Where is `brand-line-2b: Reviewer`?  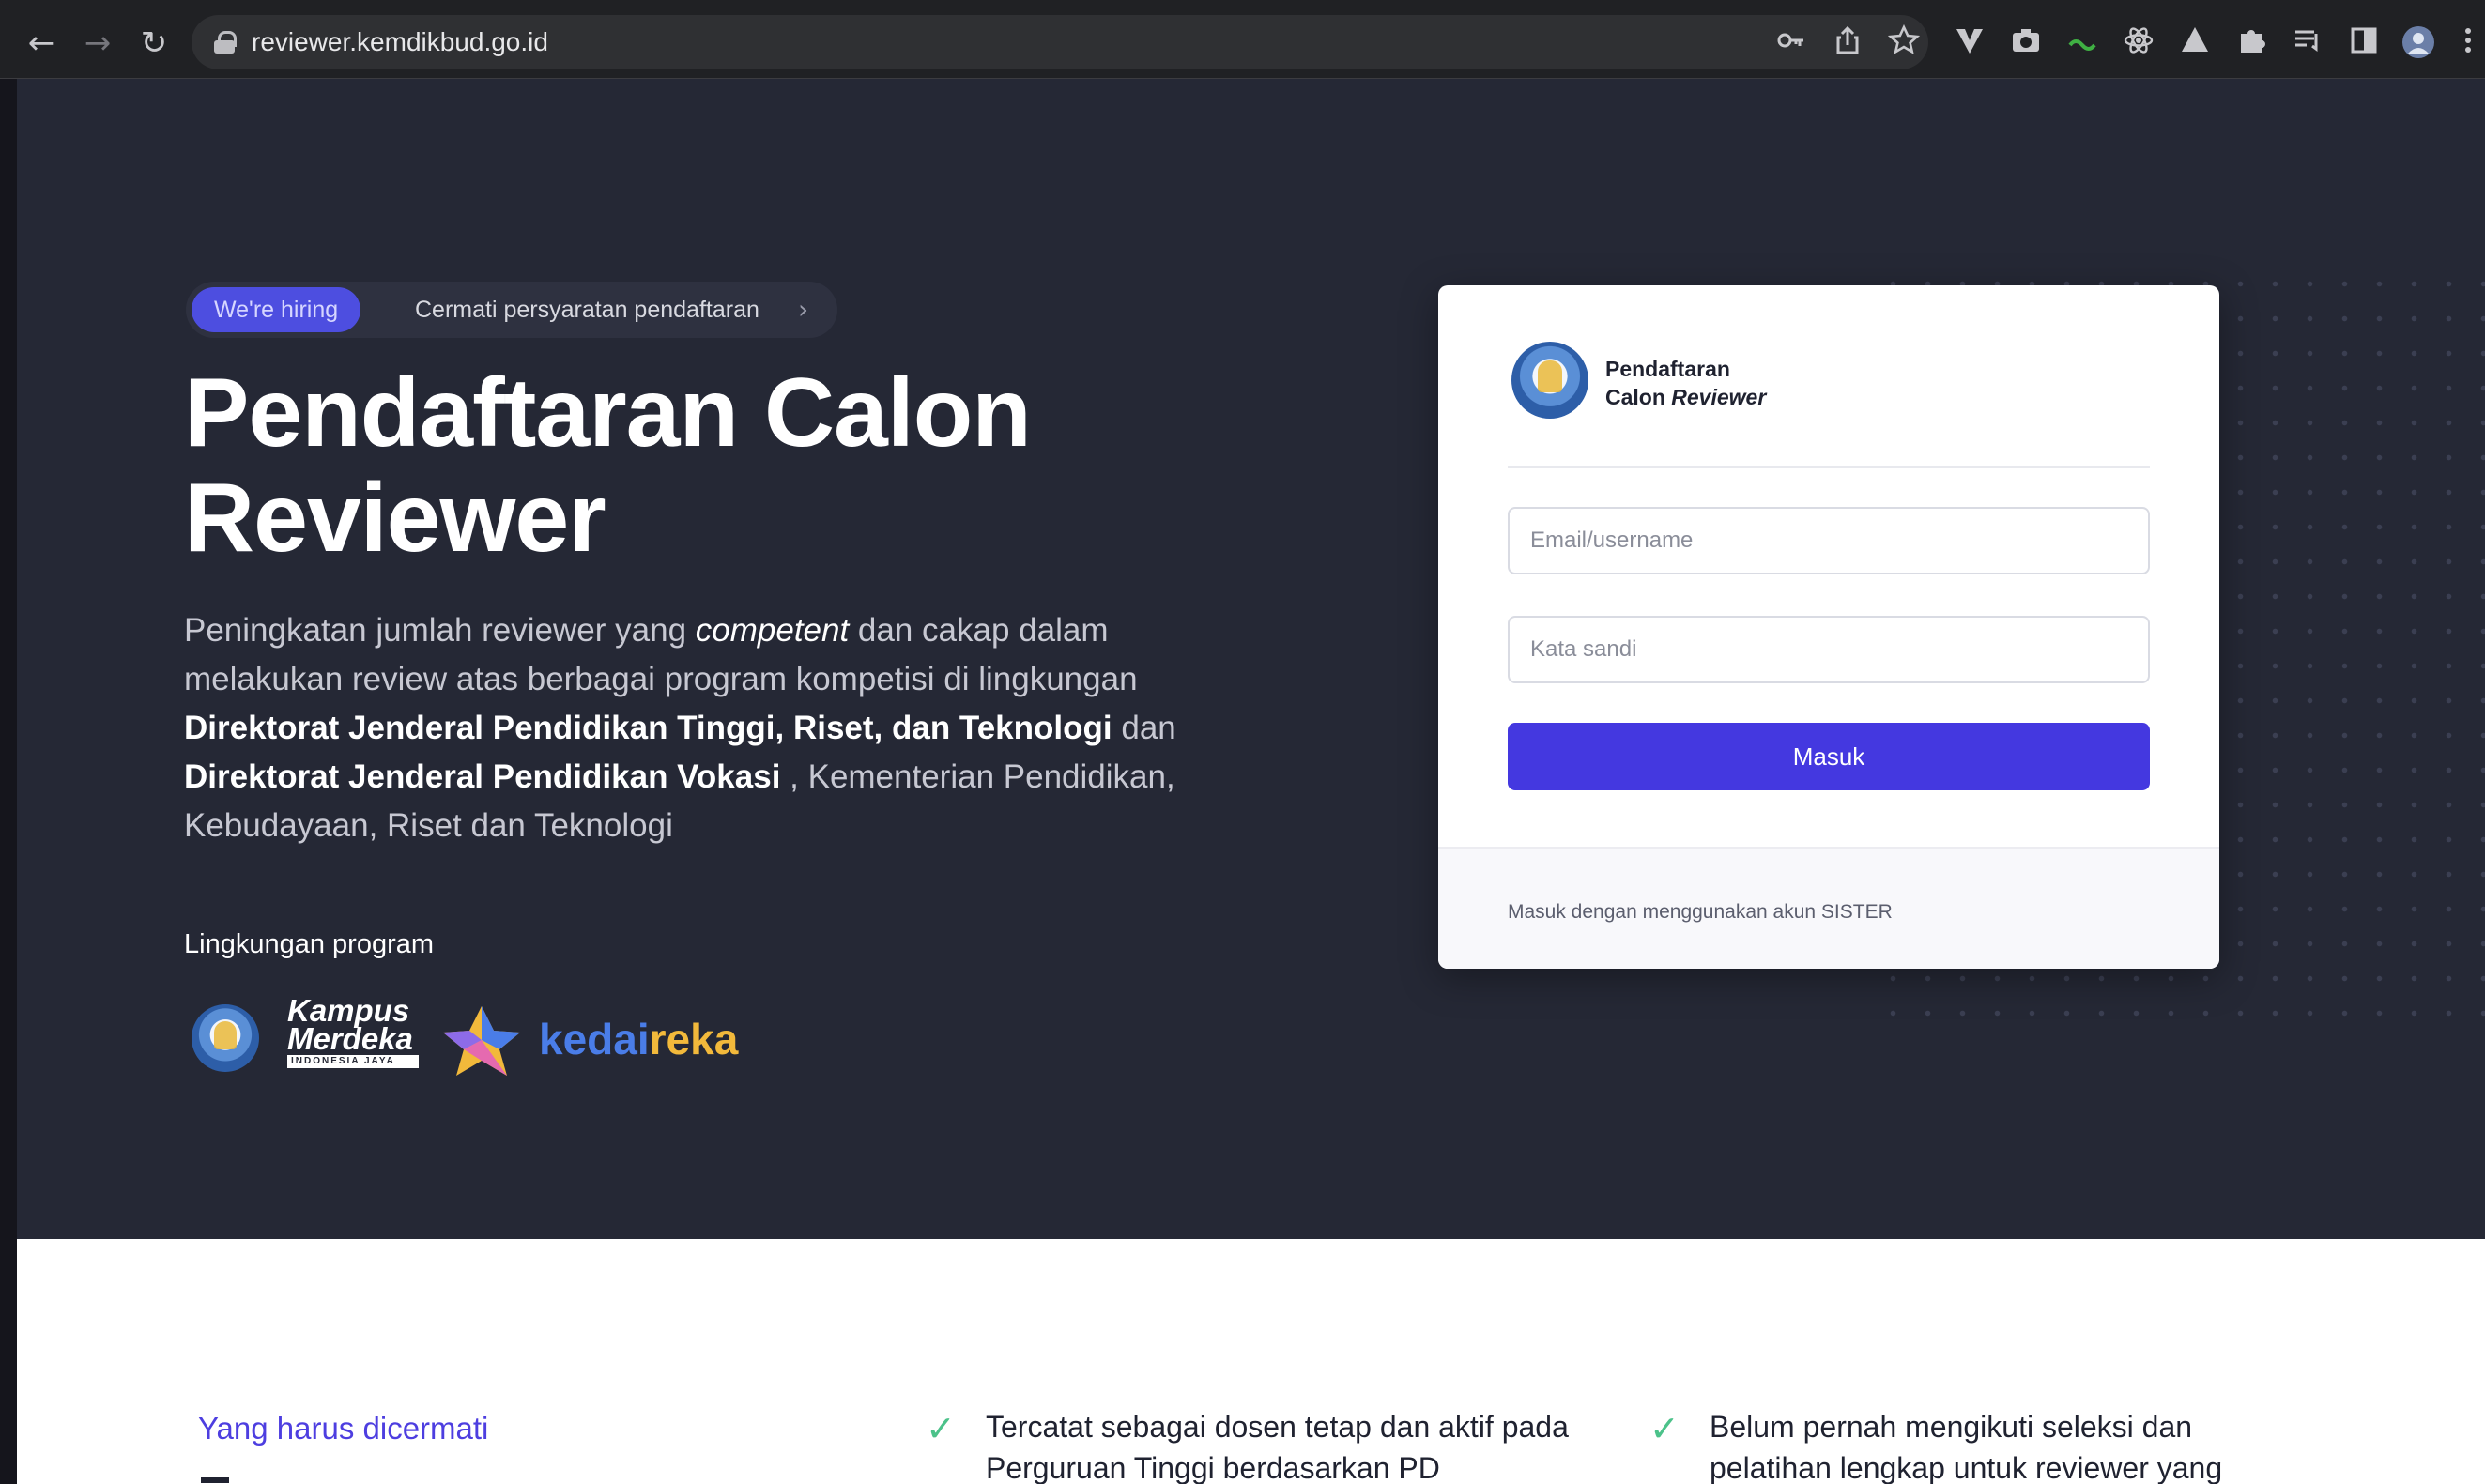 brand-line-2b: Reviewer is located at coordinates (1719, 397).